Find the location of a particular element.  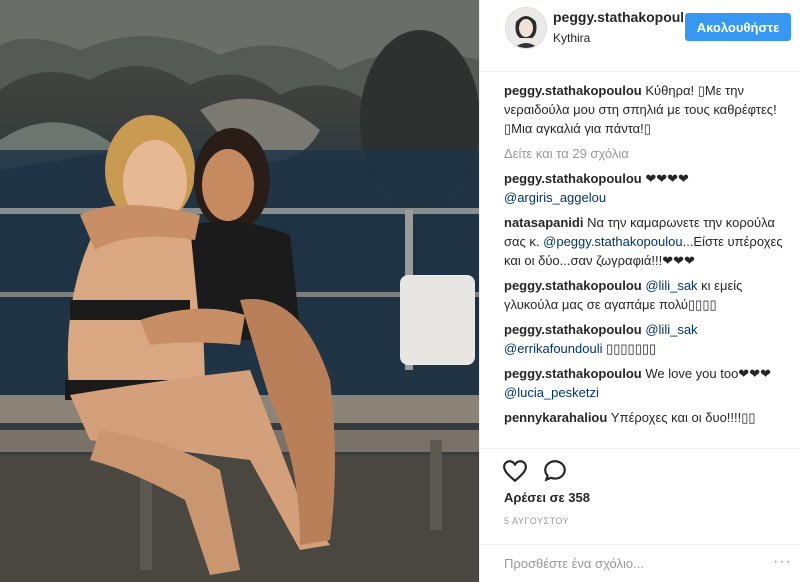

comment-text: We love you too❤❤❤ is located at coordinates (706, 373).